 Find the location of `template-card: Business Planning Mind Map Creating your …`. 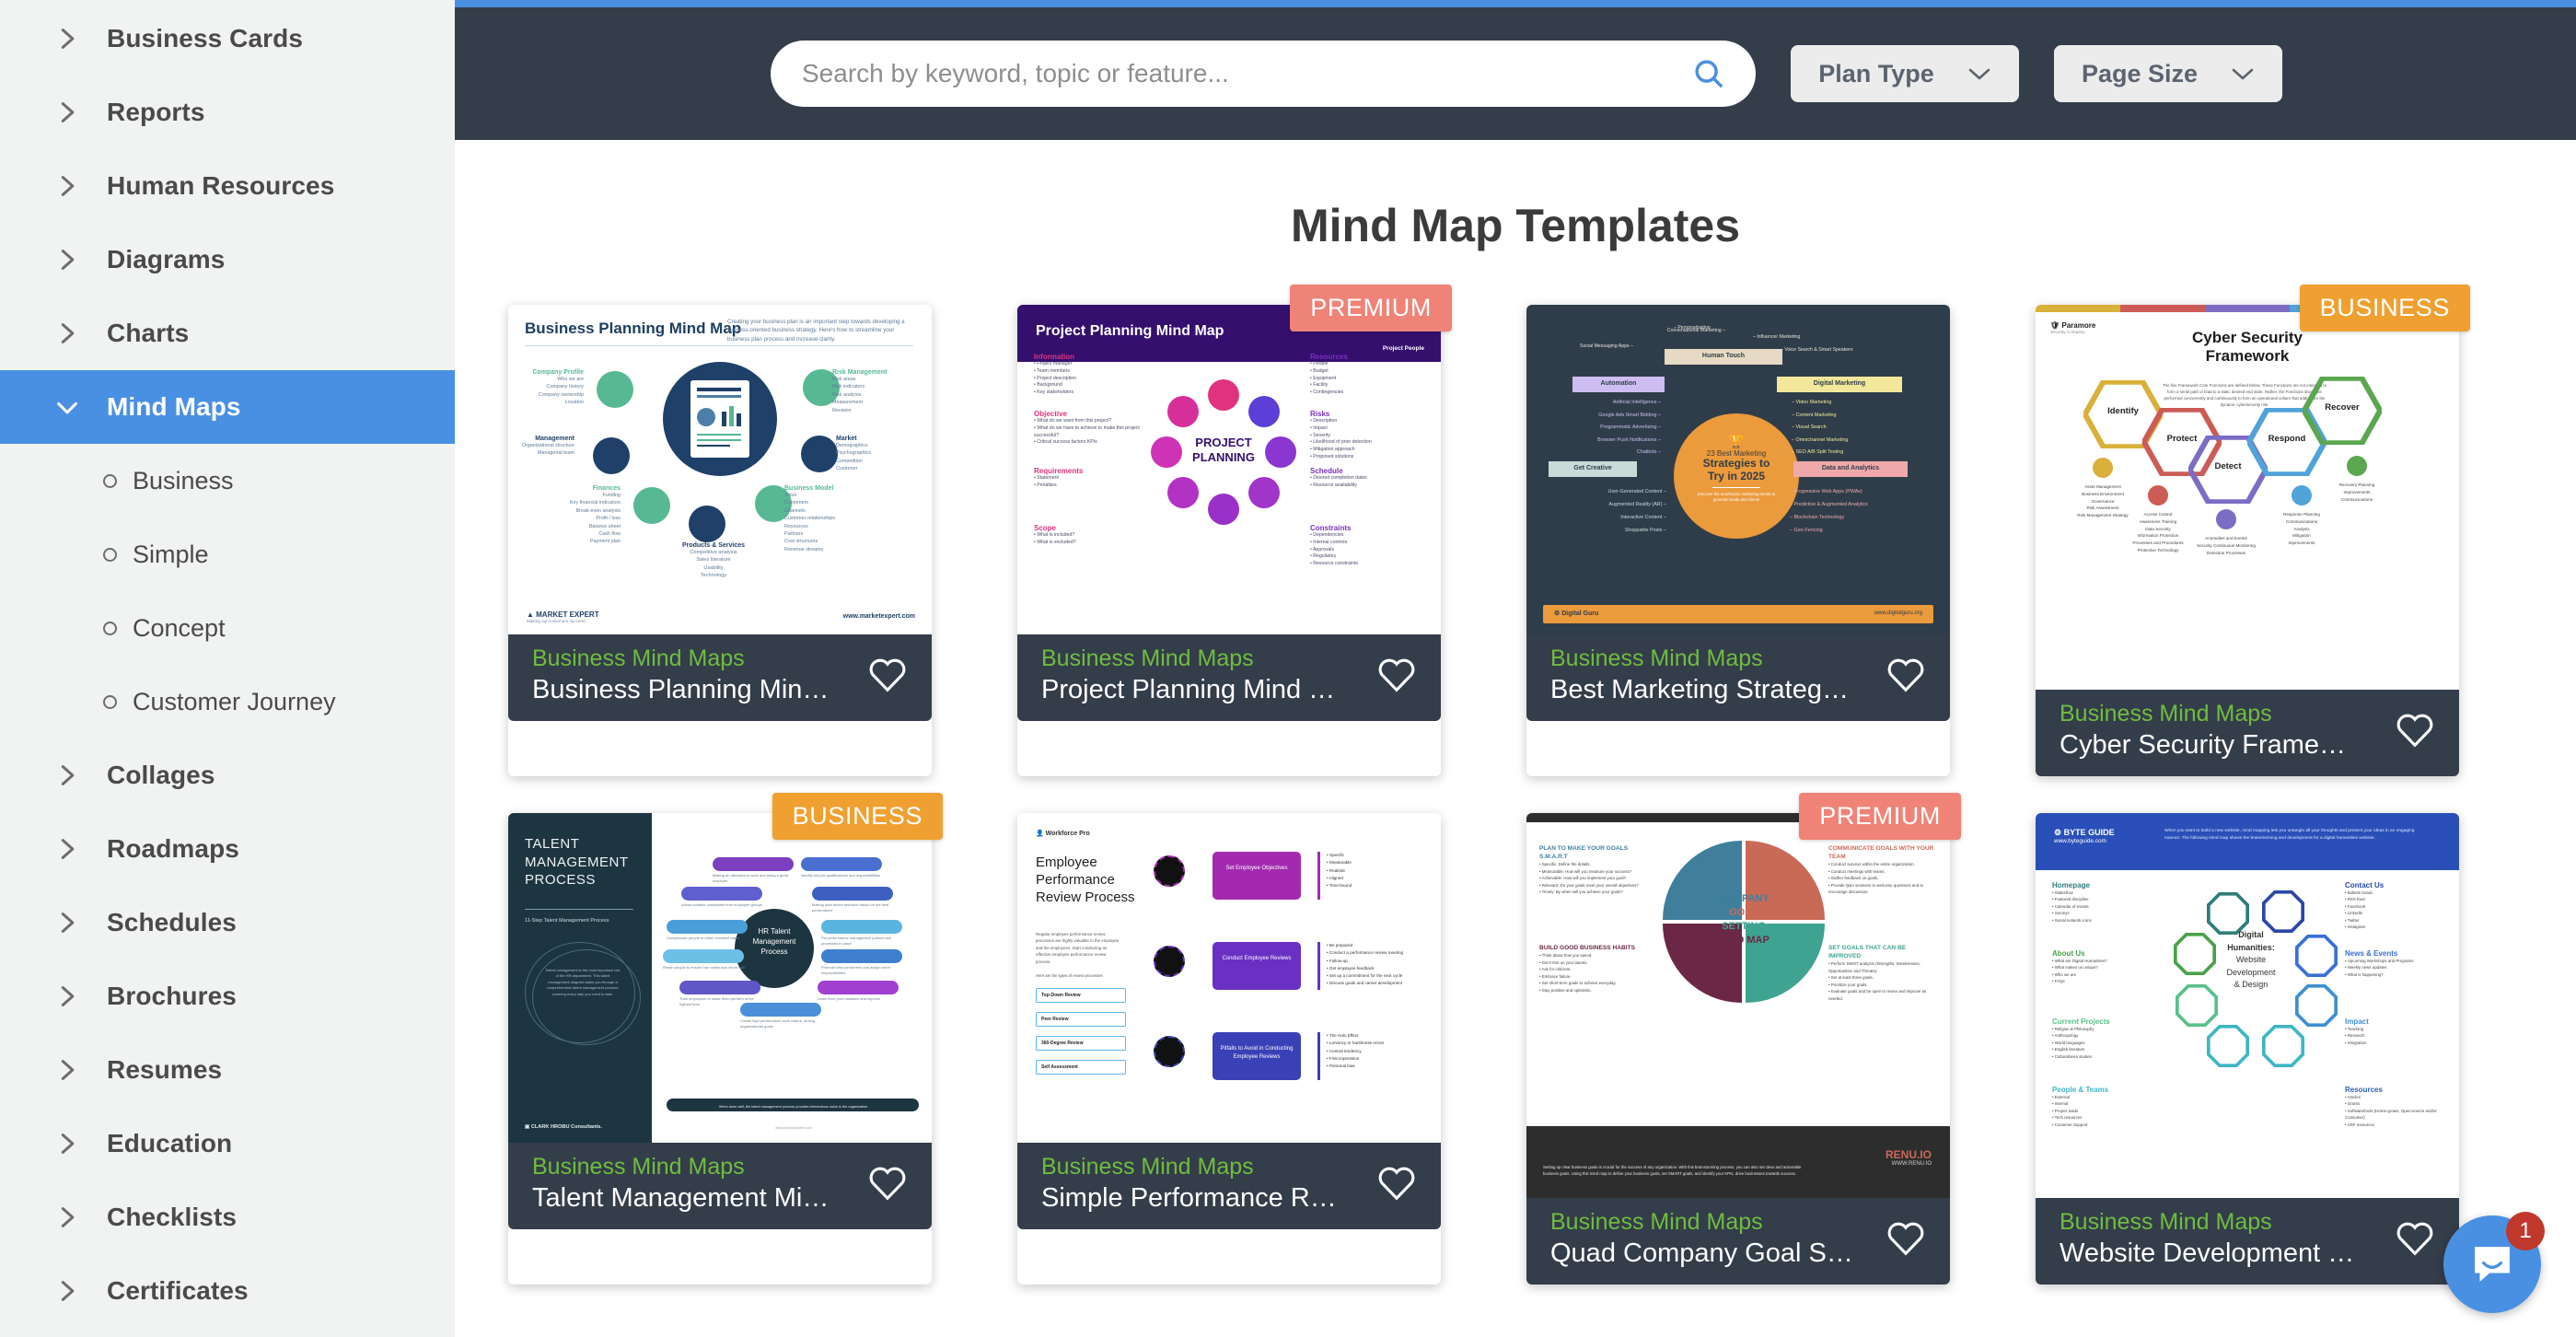

template-card: Business Planning Mind Map Creating your … is located at coordinates (720, 540).